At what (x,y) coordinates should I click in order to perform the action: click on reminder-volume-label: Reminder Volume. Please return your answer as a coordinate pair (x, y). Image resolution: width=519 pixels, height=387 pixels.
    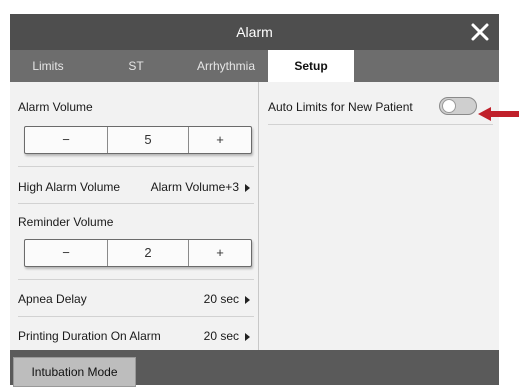
    Looking at the image, I should click on (66, 222).